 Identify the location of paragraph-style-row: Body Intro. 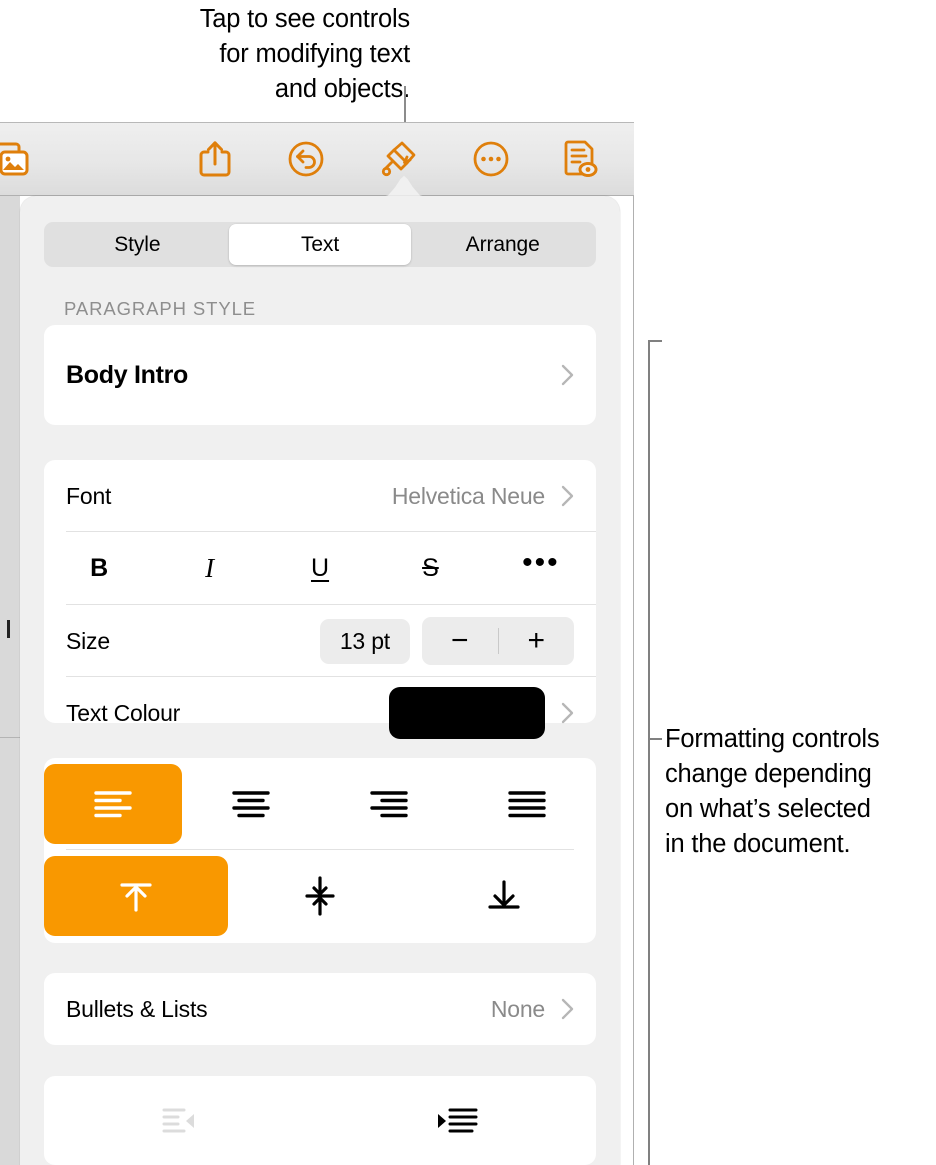
(320, 375).